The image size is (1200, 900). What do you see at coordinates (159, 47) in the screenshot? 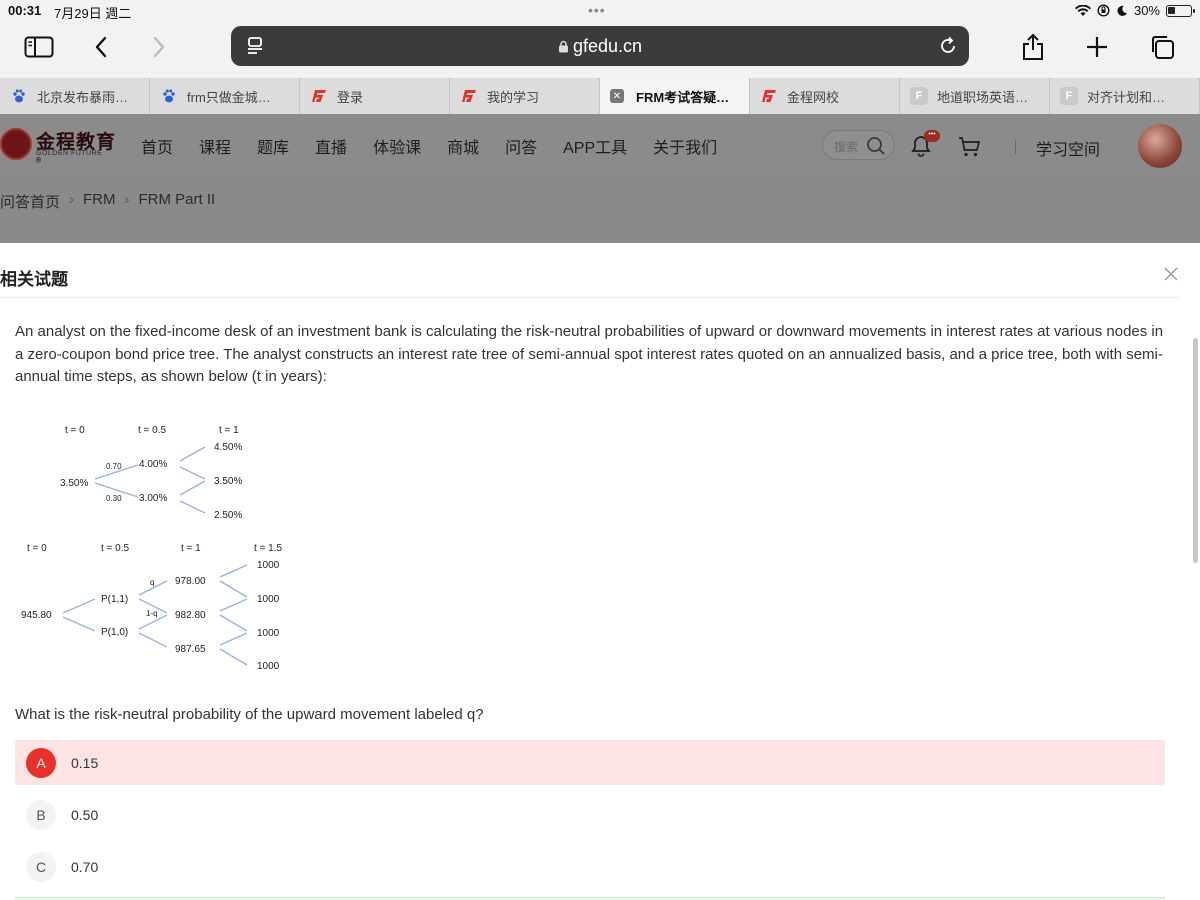
I see `forward-icon` at bounding box center [159, 47].